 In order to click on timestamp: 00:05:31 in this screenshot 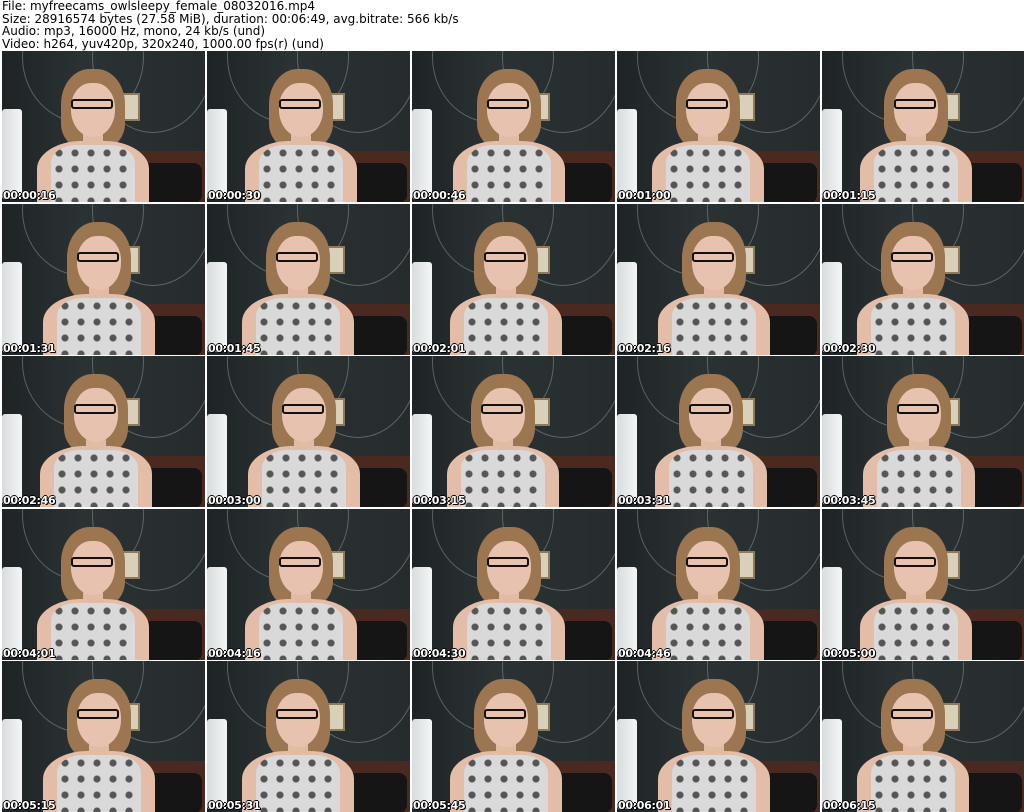, I will do `click(234, 805)`.